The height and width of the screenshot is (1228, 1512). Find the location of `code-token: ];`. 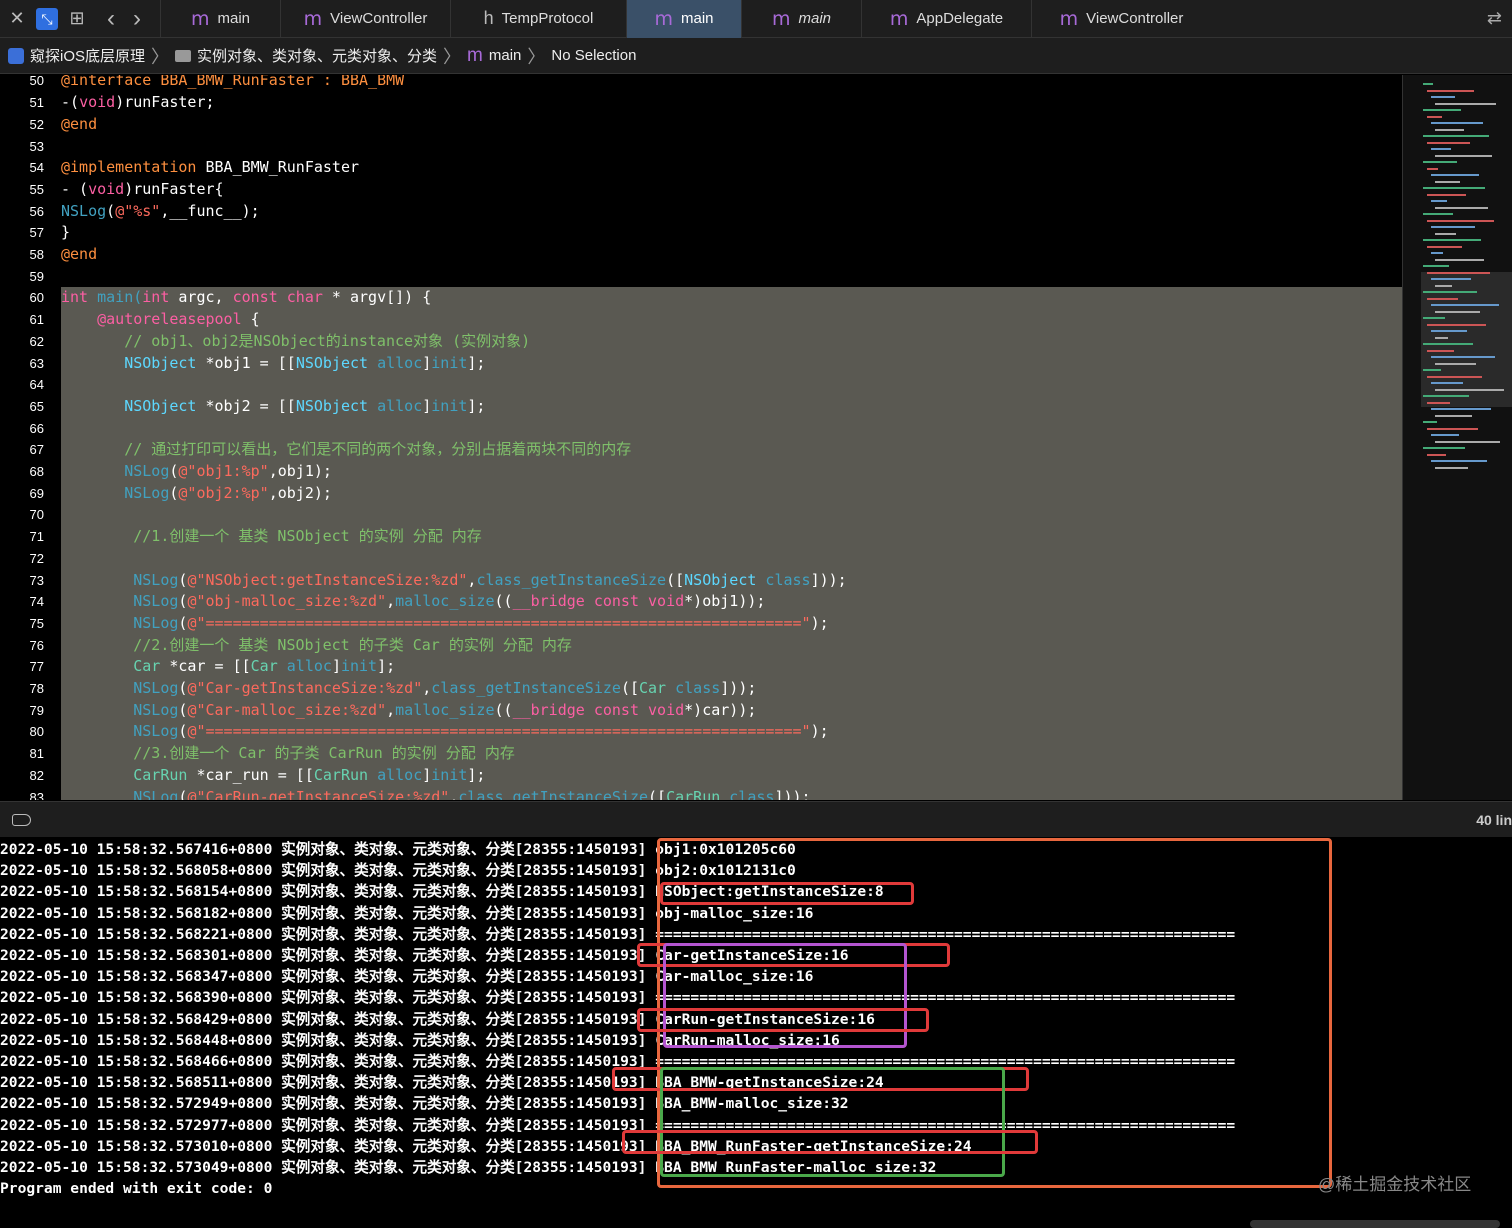

code-token: ]; is located at coordinates (476, 362).